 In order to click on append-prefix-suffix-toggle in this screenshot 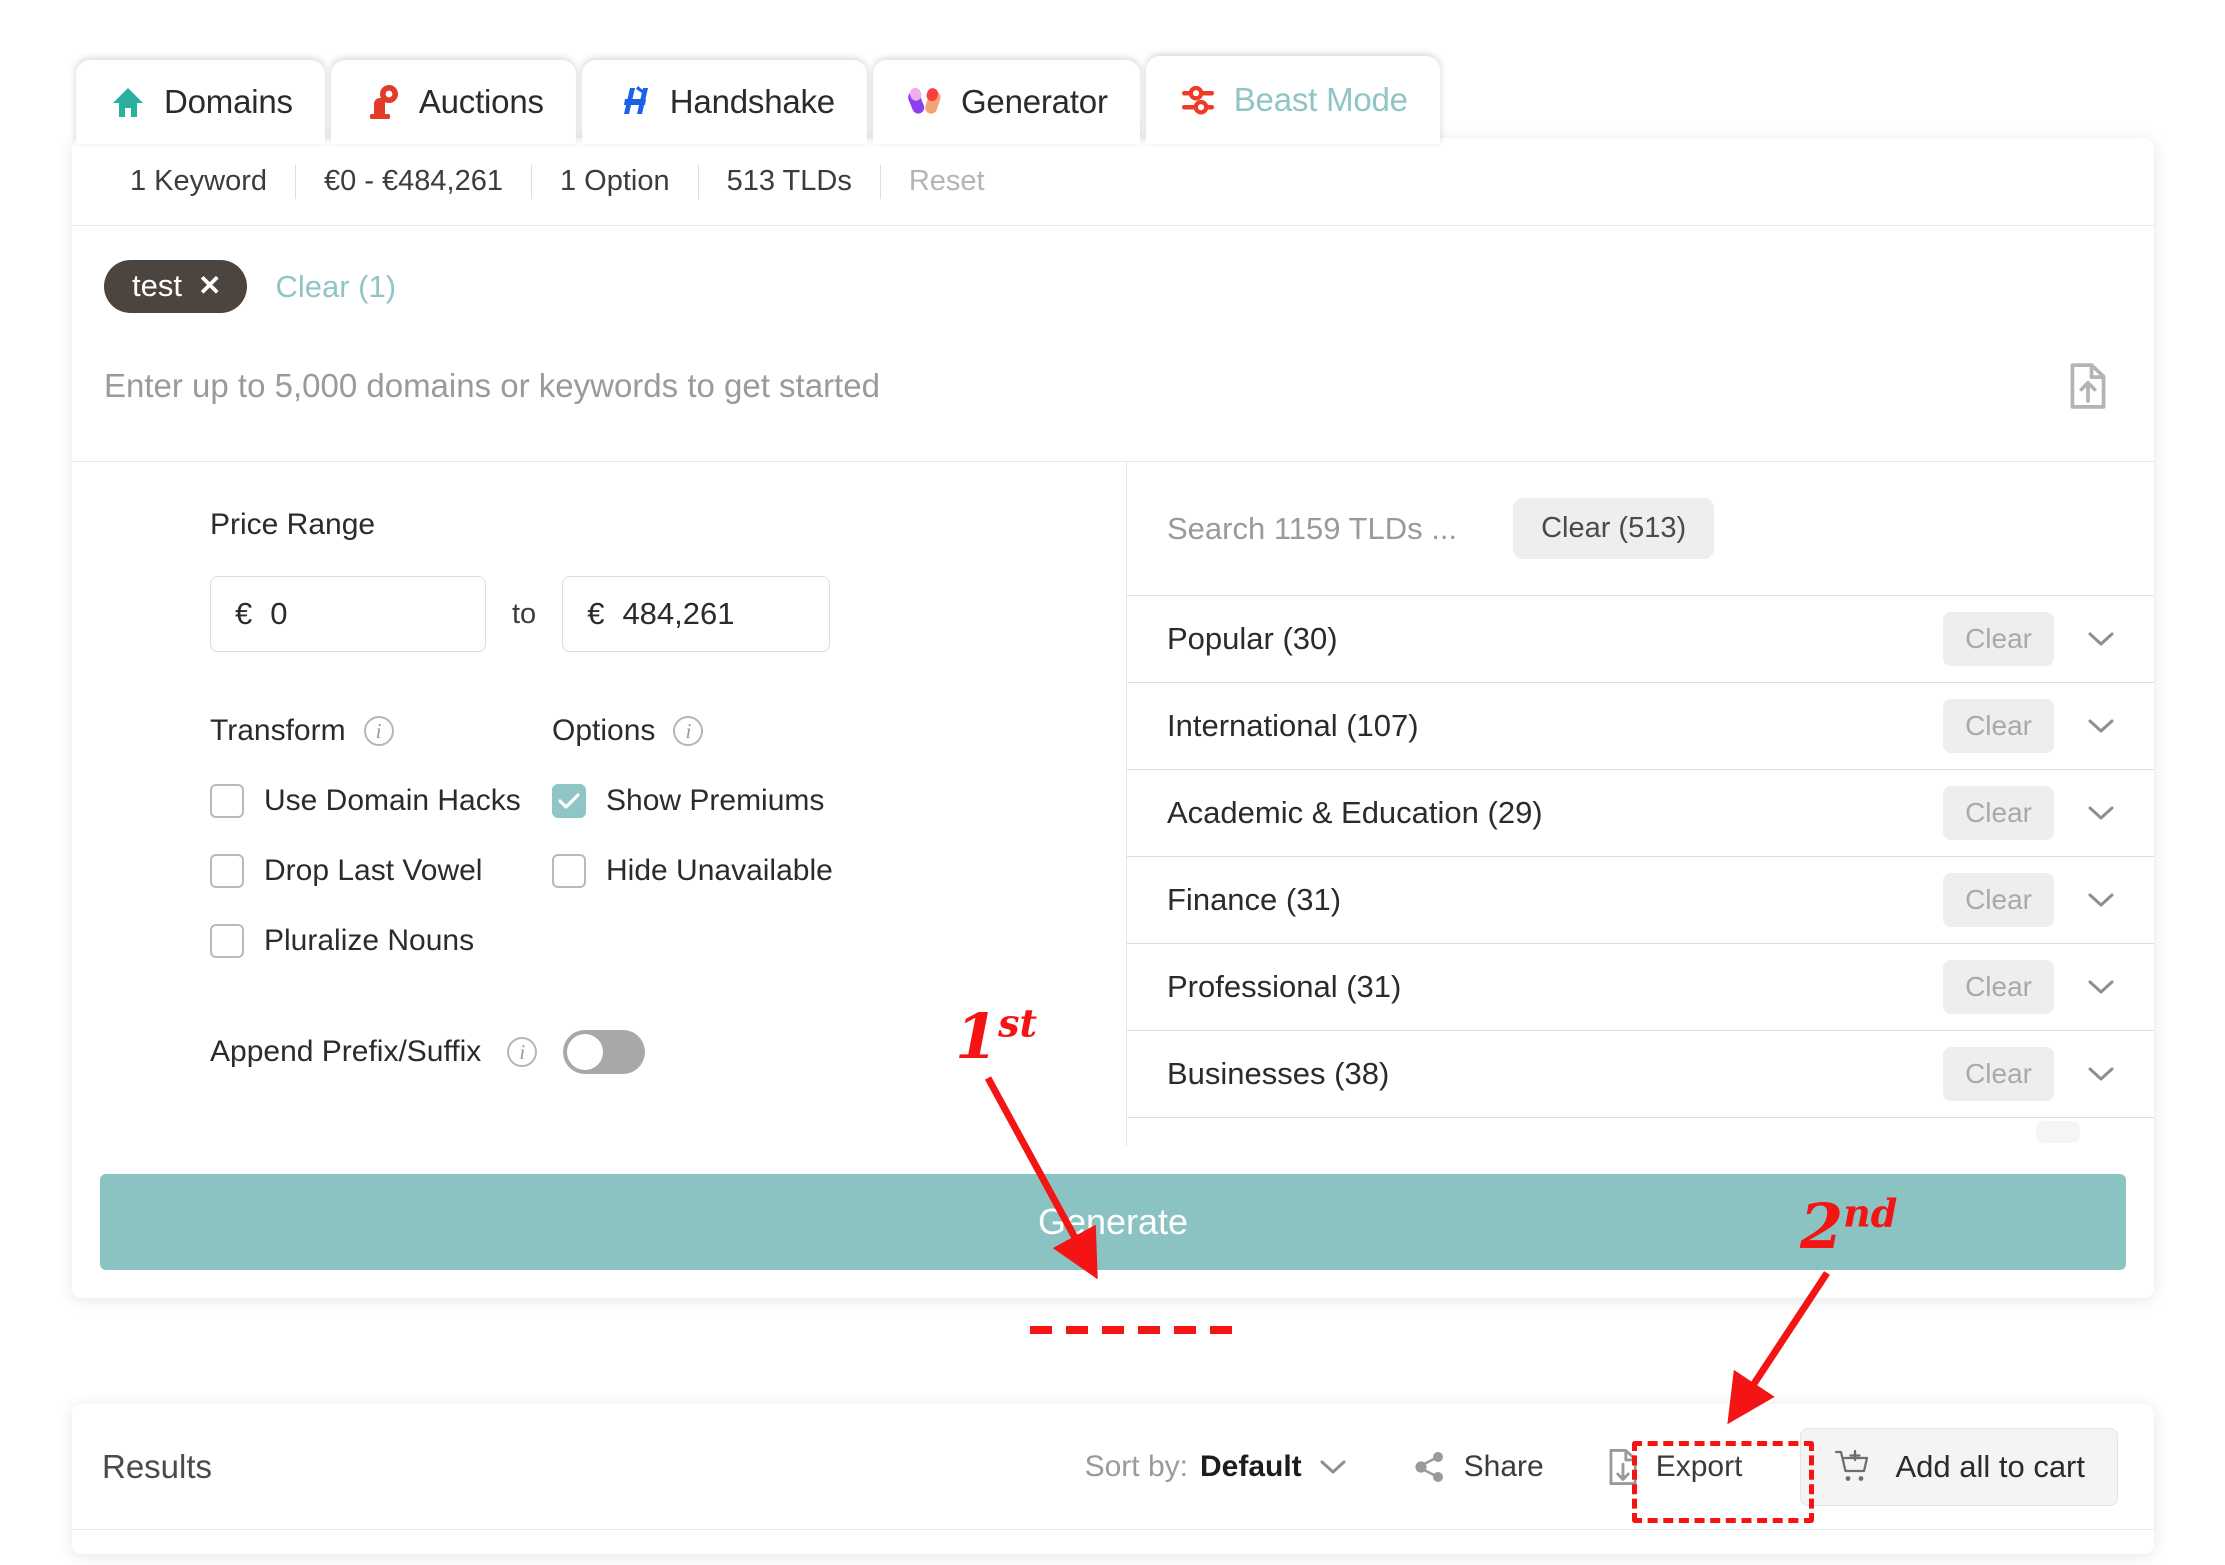, I will do `click(604, 1052)`.